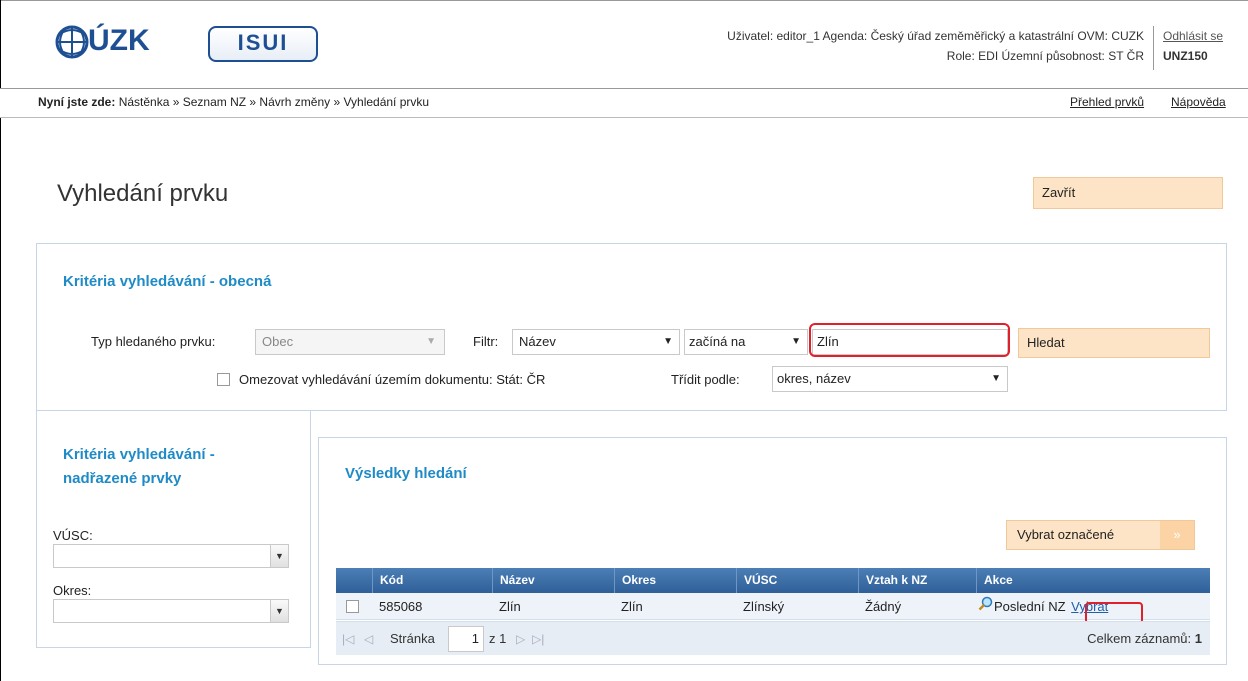  I want to click on element-type-value: Obec, so click(278, 341).